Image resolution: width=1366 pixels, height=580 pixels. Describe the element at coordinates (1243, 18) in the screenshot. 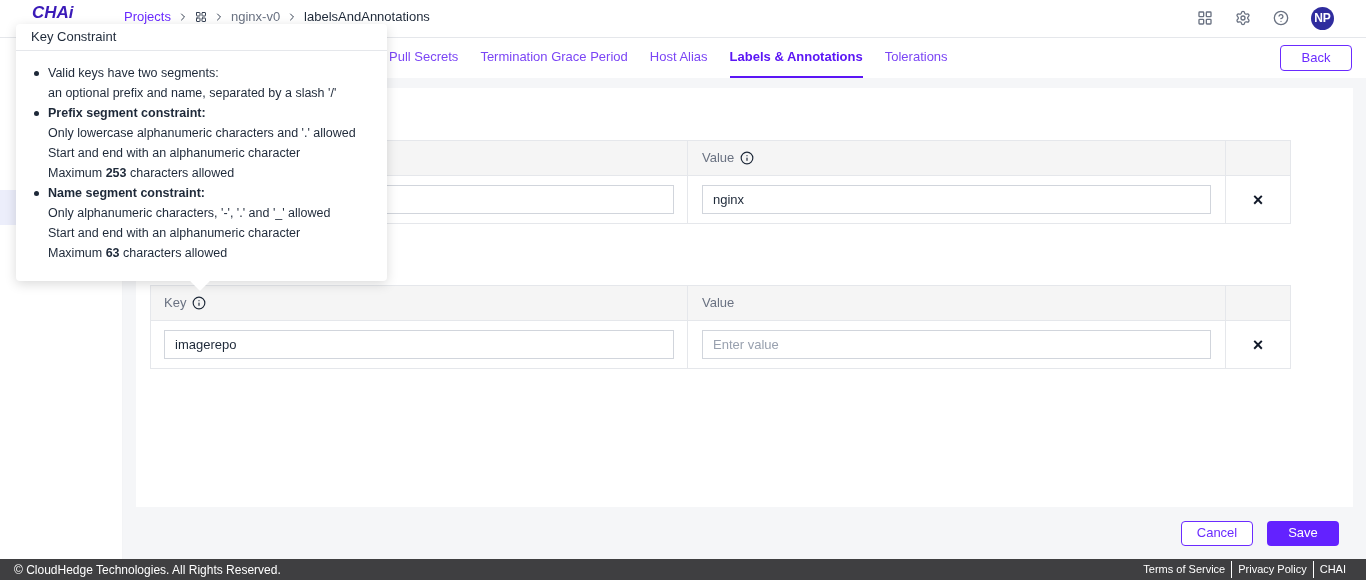

I see `settings-icon` at that location.